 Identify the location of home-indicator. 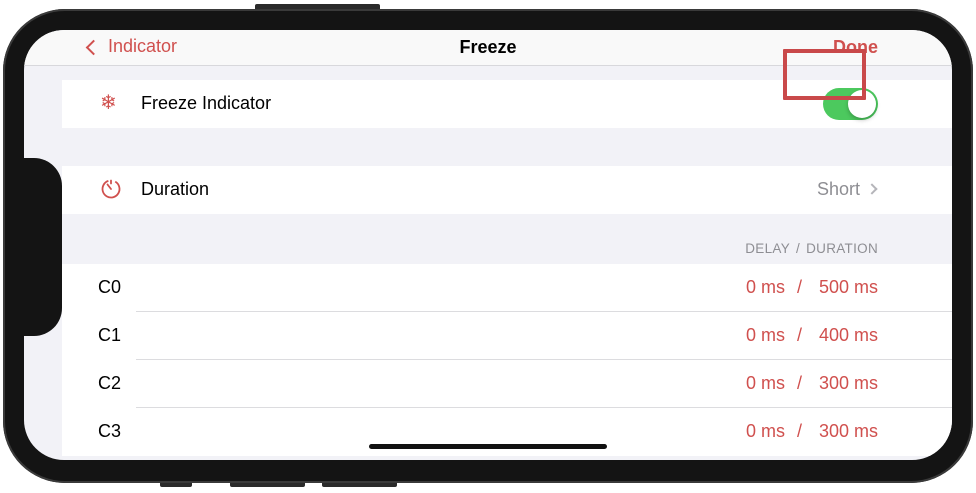
(488, 446).